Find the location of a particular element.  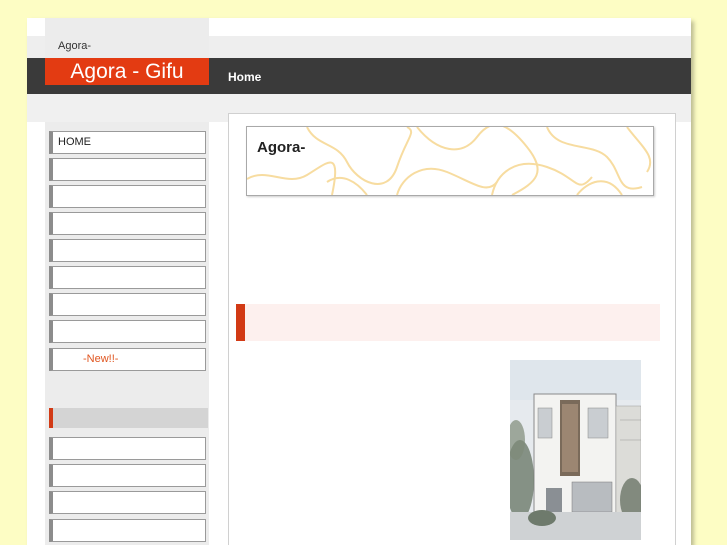

title-banner: Agora- is located at coordinates (450, 161).